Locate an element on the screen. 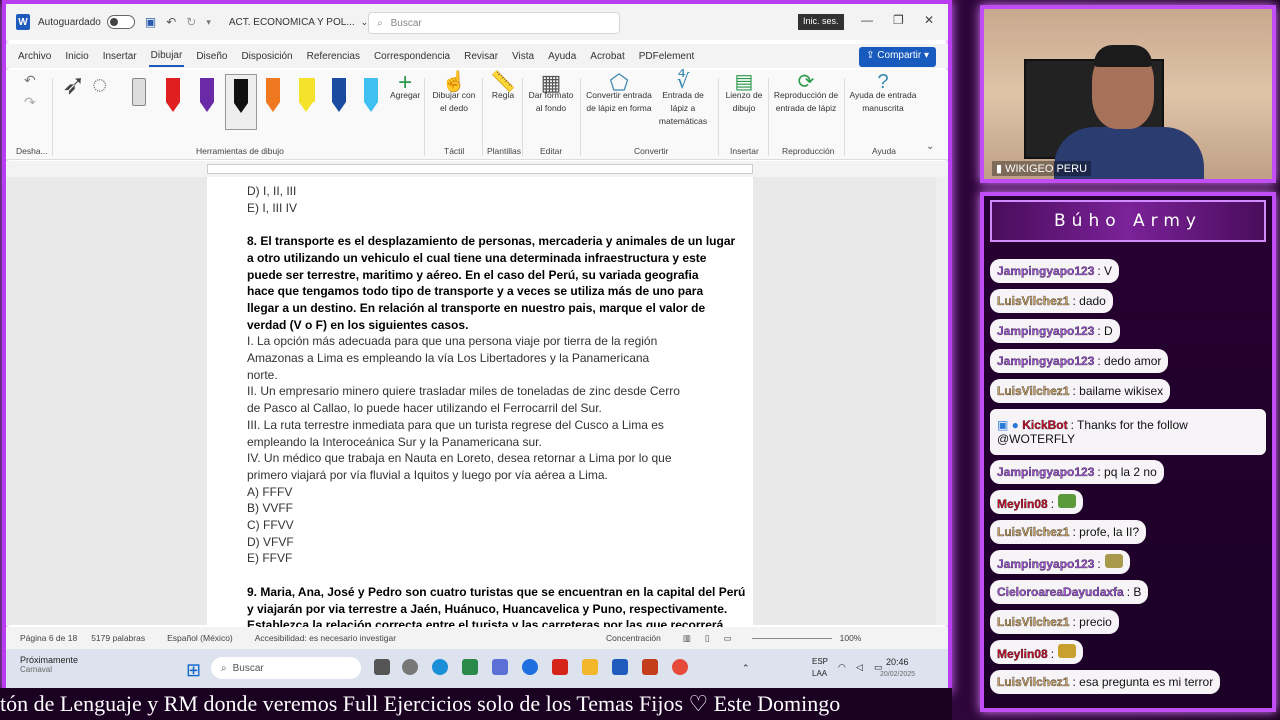 This screenshot has width=1280, height=720. language-status: Español (México) is located at coordinates (200, 638).